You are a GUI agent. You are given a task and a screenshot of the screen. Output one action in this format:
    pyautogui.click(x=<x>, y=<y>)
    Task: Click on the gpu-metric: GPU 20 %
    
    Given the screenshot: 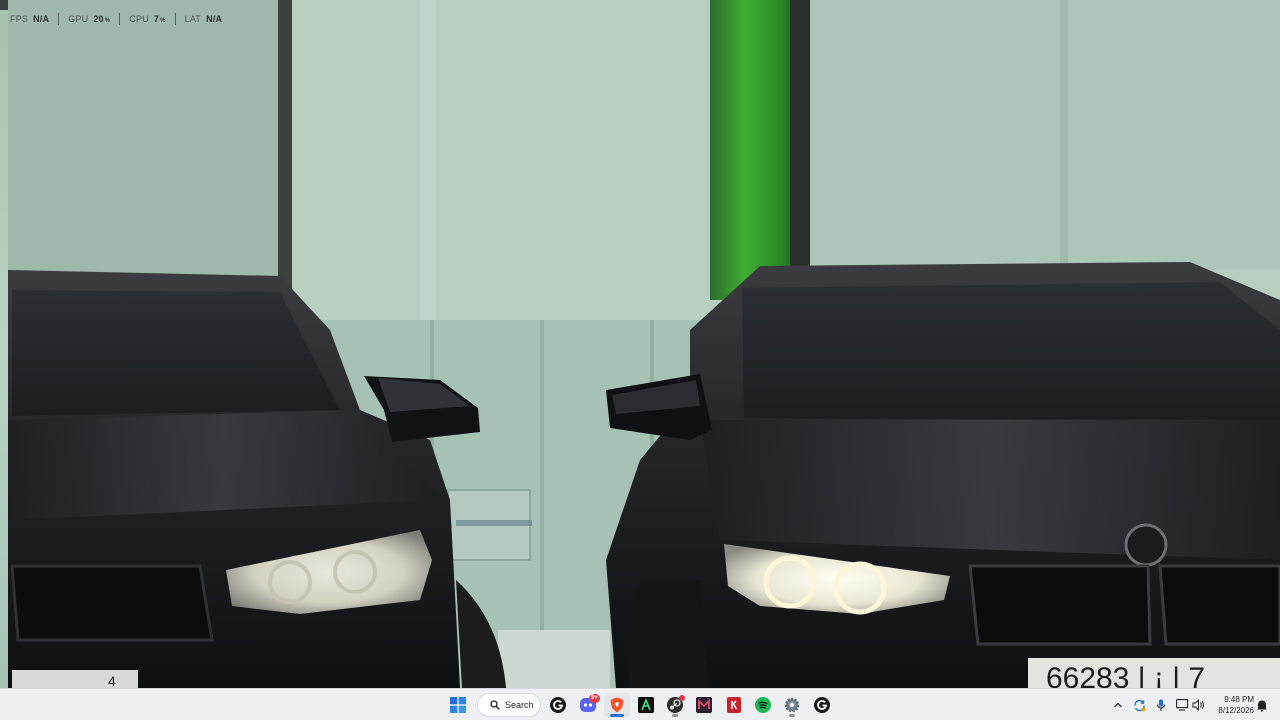 What is the action you would take?
    pyautogui.click(x=94, y=19)
    